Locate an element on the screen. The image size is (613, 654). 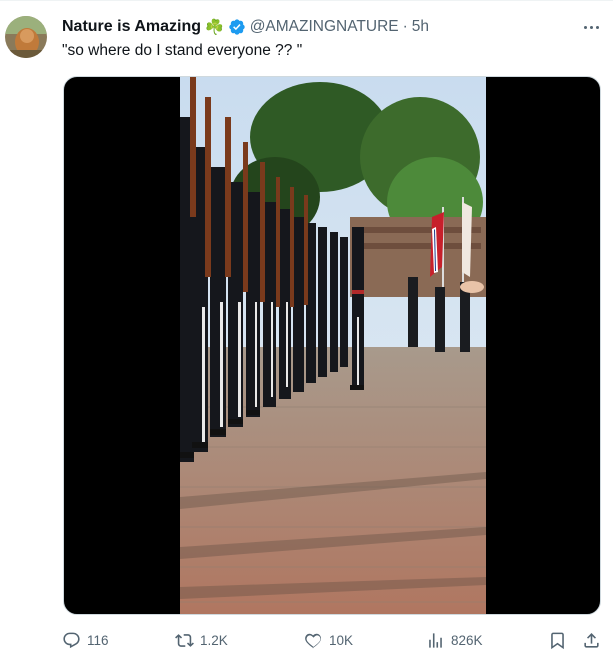
tweet-header: Nature is Amazing ☘️ @AMAZINGNATURE · 5h is located at coordinates (245, 27).